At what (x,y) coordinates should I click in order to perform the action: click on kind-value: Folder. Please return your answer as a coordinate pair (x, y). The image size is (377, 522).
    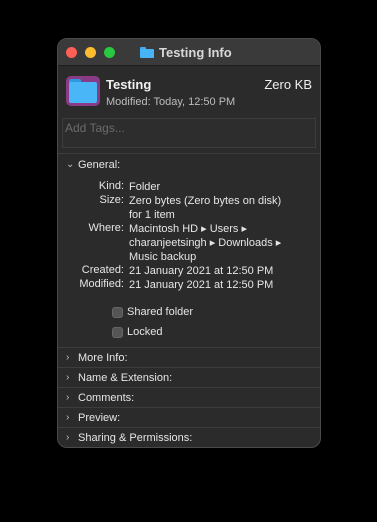
    Looking at the image, I should click on (145, 187).